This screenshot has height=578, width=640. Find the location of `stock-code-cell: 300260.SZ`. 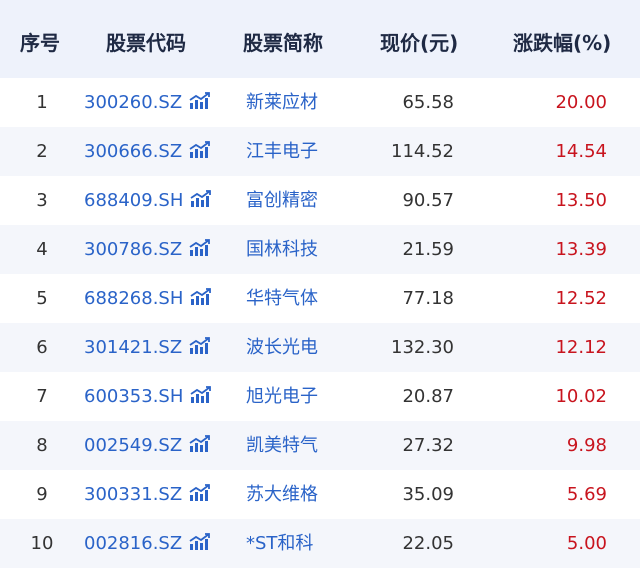

stock-code-cell: 300260.SZ is located at coordinates (154, 102).